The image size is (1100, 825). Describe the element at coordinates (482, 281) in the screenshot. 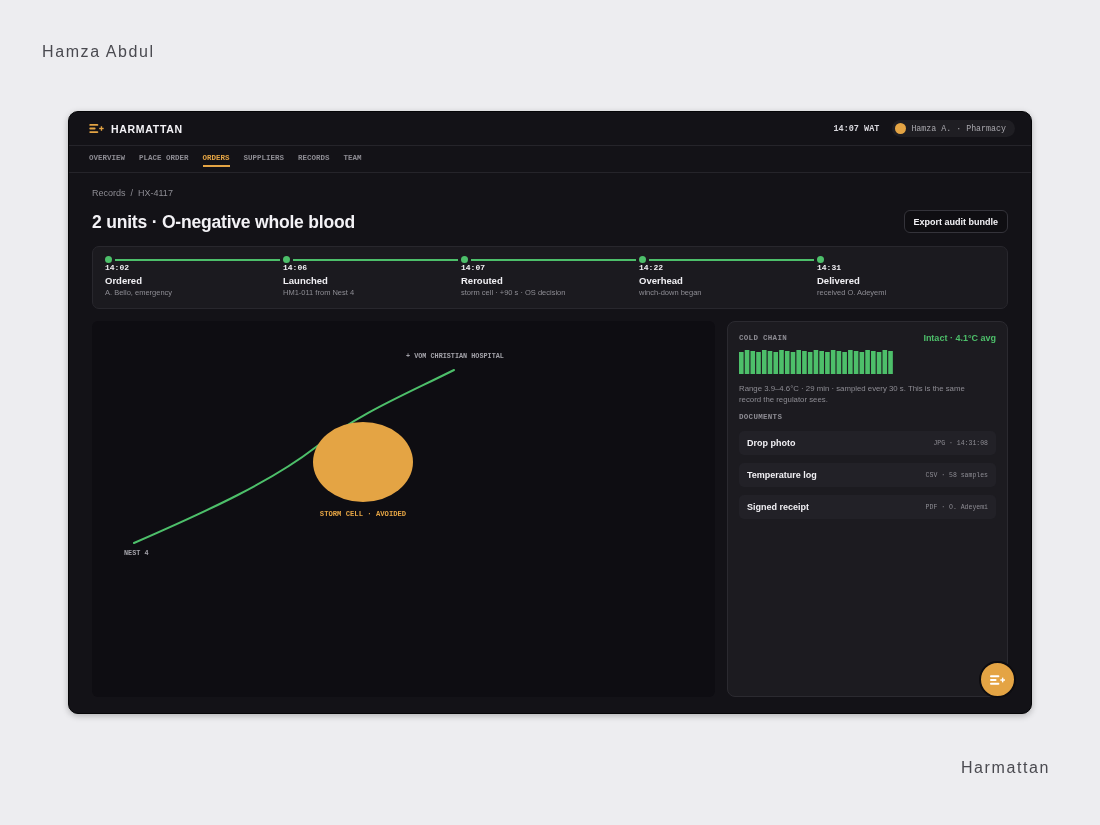

I see `step-label: Rerouted` at that location.